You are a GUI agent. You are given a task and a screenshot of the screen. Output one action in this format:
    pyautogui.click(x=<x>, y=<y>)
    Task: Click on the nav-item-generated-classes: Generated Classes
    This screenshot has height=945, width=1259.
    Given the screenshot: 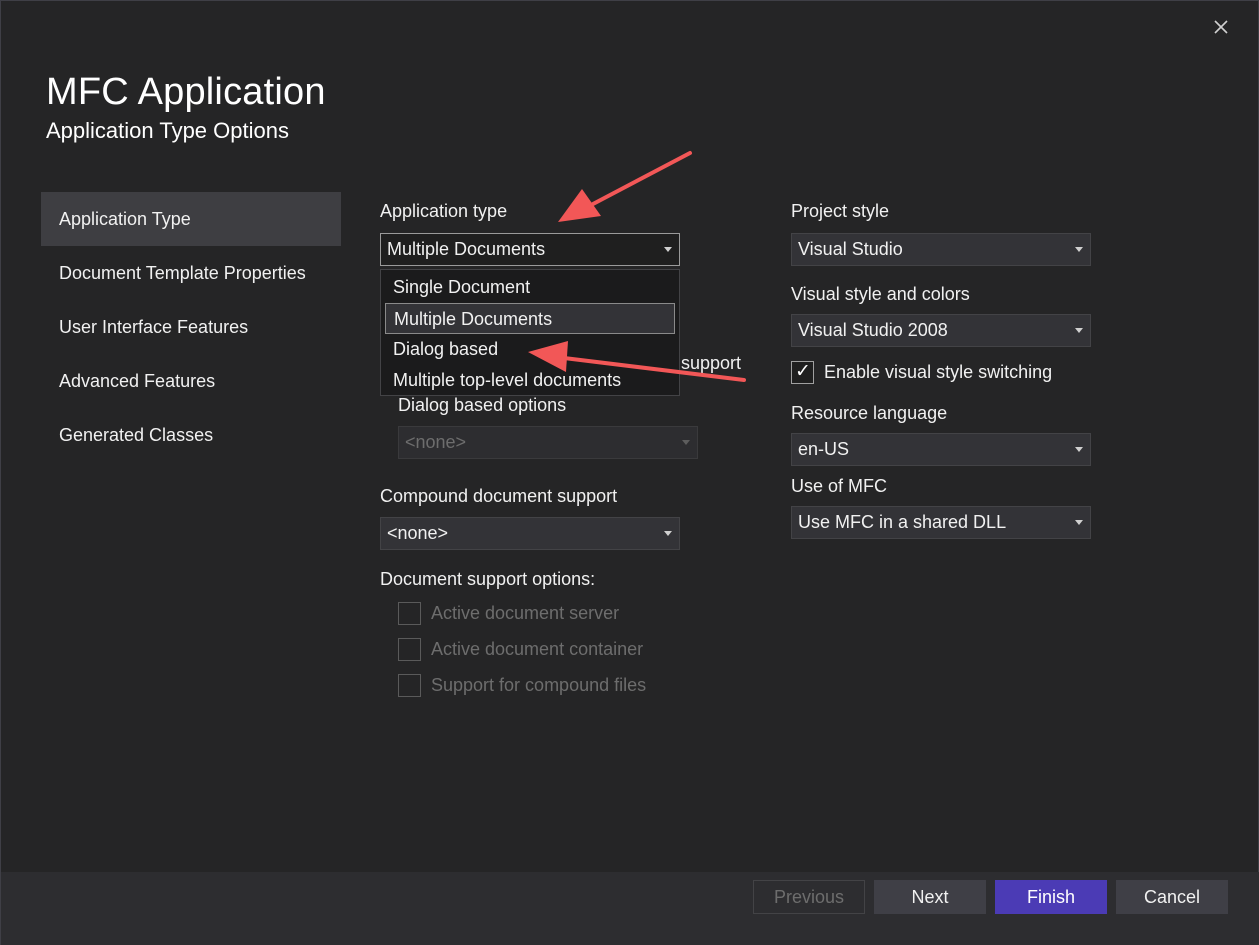 What is the action you would take?
    pyautogui.click(x=191, y=435)
    